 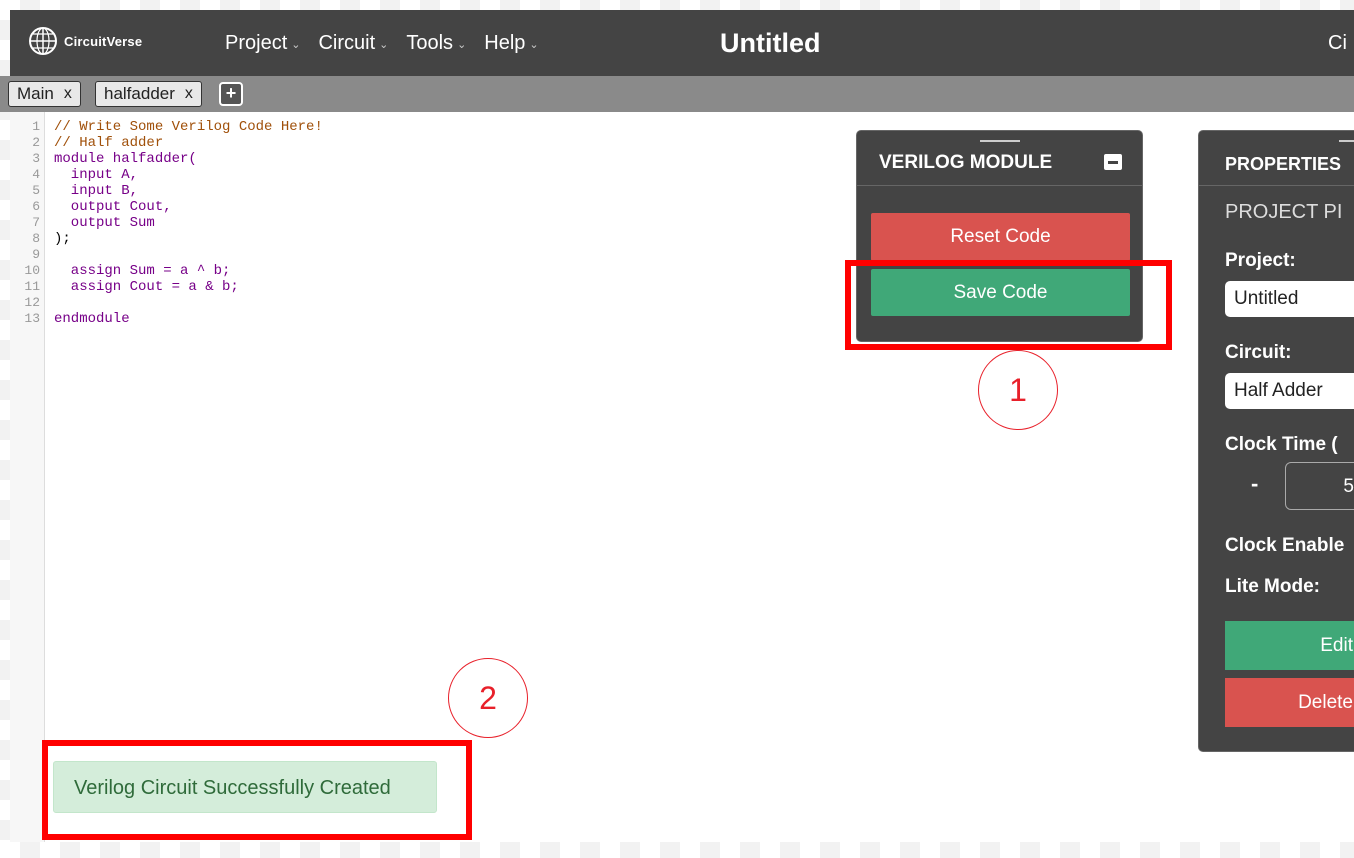 I want to click on panel-header: PROPERTIES, so click(x=1276, y=158).